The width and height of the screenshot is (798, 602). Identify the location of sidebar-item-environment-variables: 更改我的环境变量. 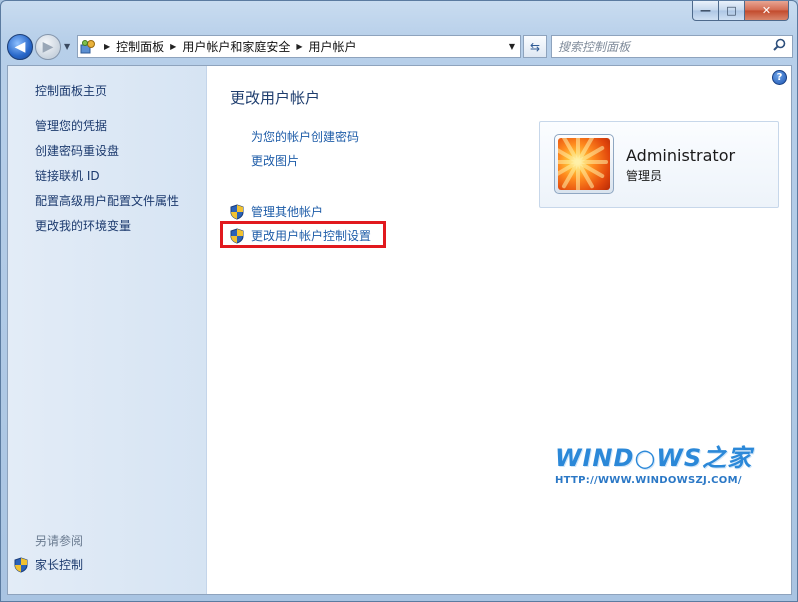
(83, 225).